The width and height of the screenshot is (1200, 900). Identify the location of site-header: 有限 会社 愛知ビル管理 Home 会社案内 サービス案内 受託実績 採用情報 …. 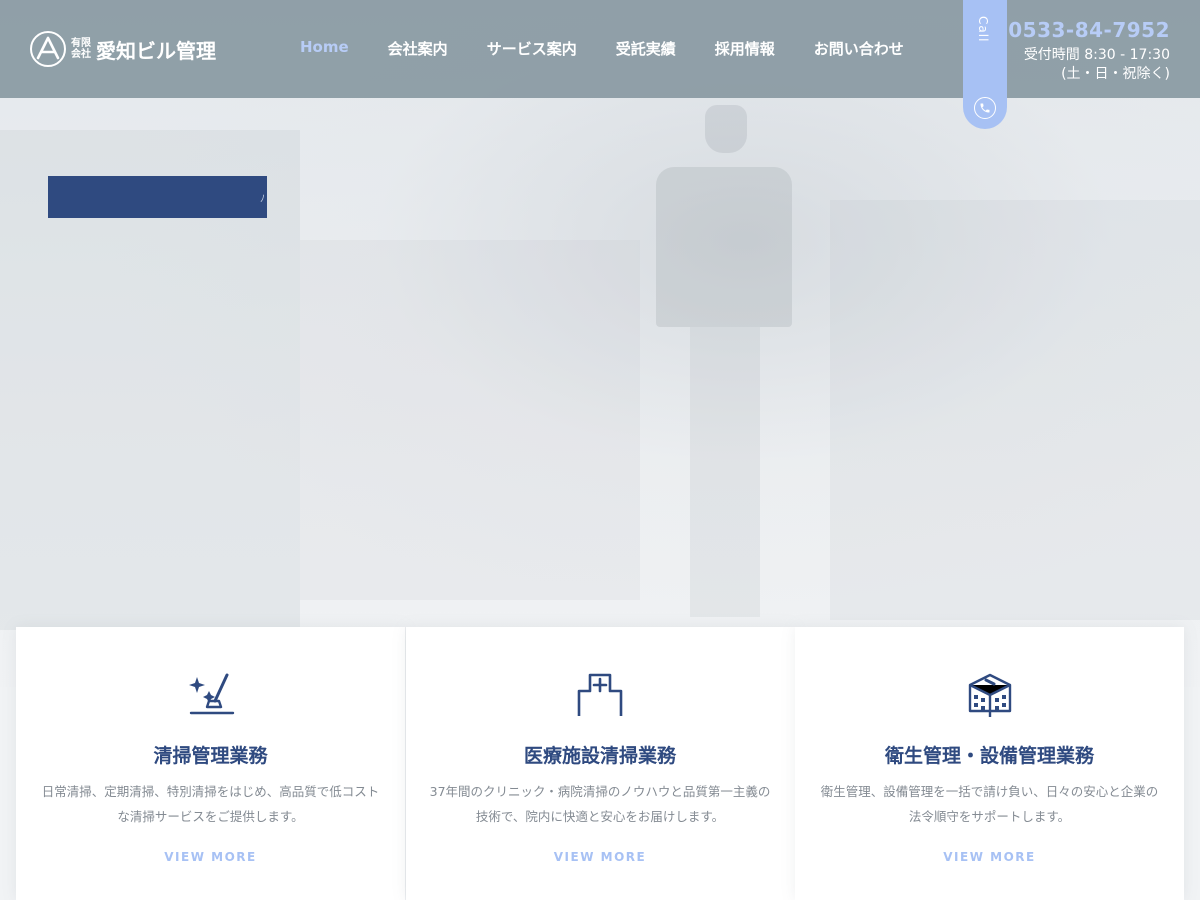
(600, 64).